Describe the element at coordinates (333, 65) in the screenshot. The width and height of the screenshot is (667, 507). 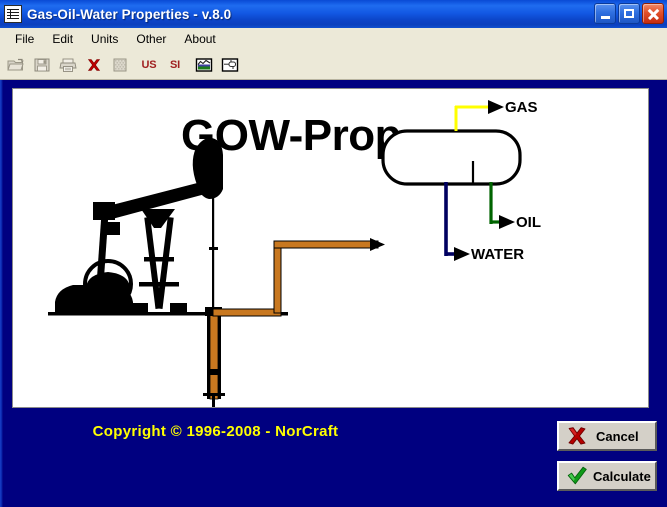
I see `toolbar: US SI` at that location.